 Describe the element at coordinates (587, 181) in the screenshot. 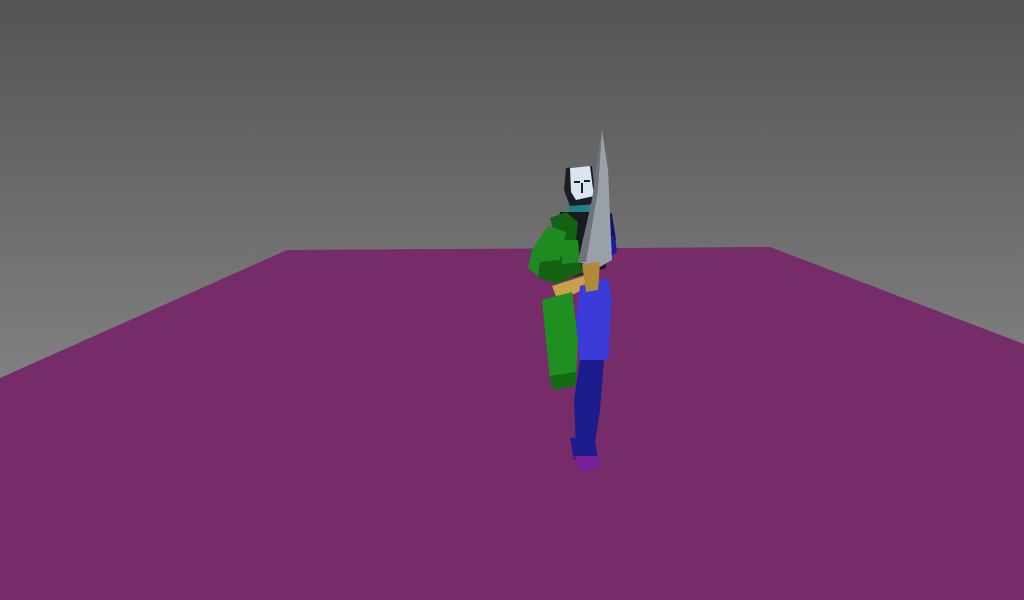

I see `eye-right` at that location.